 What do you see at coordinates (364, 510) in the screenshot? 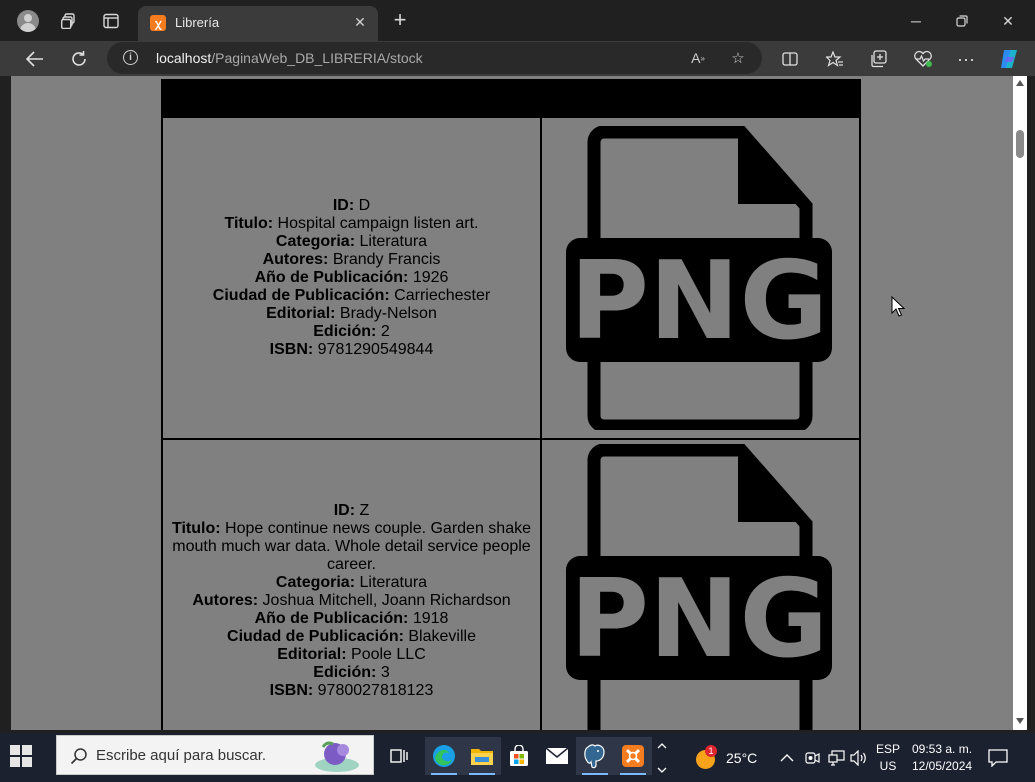
I see `book-id: Z` at bounding box center [364, 510].